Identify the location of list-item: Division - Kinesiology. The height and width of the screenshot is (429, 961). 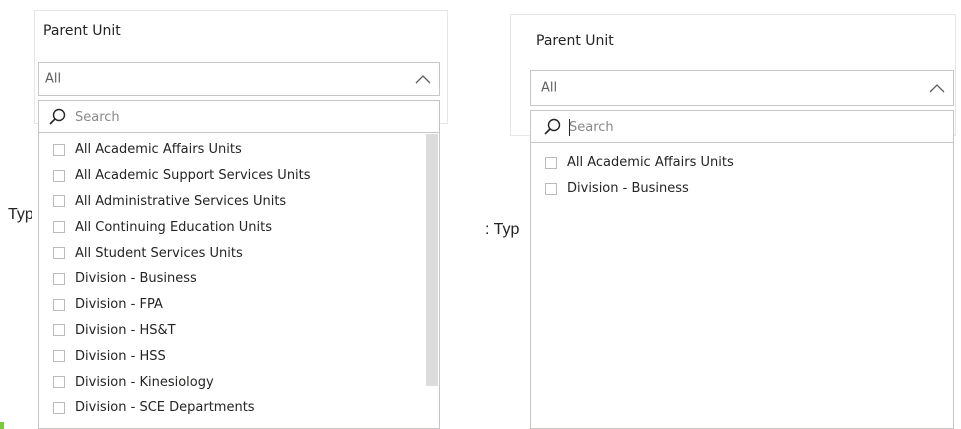
(239, 382).